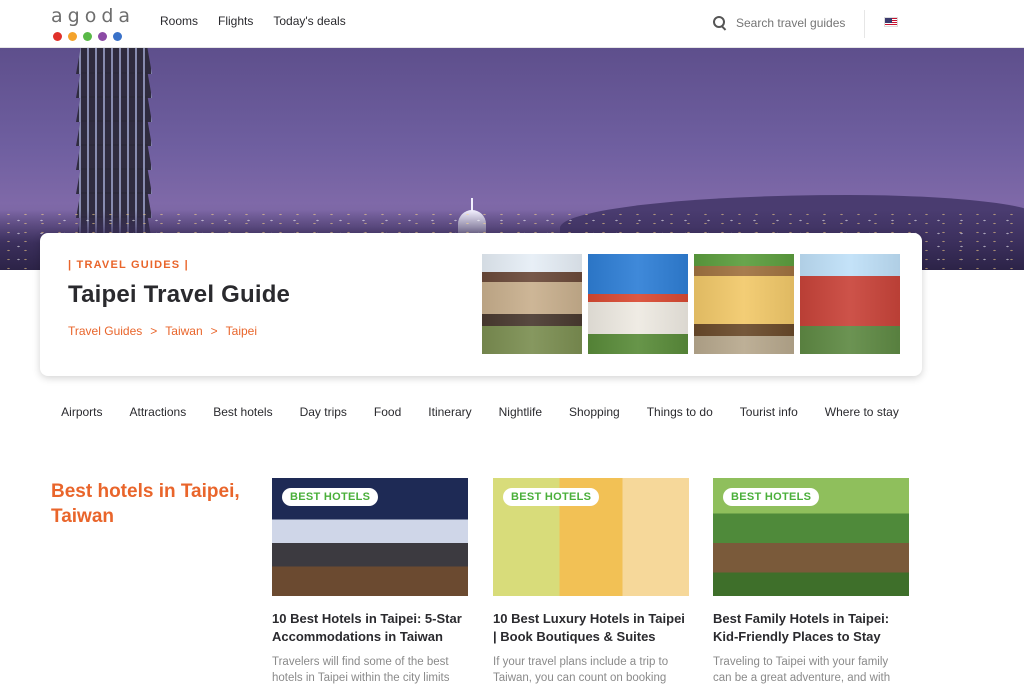 The width and height of the screenshot is (1024, 684). I want to click on tab-shopping: Shopping, so click(594, 412).